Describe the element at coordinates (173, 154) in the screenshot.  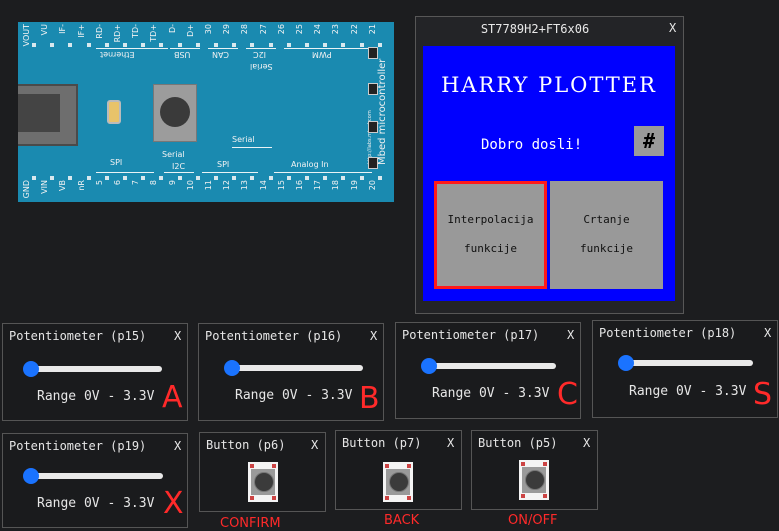
I see `group-serial-a: Serial` at that location.